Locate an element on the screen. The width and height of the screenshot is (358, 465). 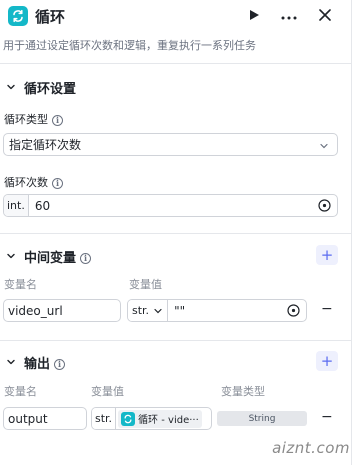
column-header-type: 变量类型 is located at coordinates (243, 391).